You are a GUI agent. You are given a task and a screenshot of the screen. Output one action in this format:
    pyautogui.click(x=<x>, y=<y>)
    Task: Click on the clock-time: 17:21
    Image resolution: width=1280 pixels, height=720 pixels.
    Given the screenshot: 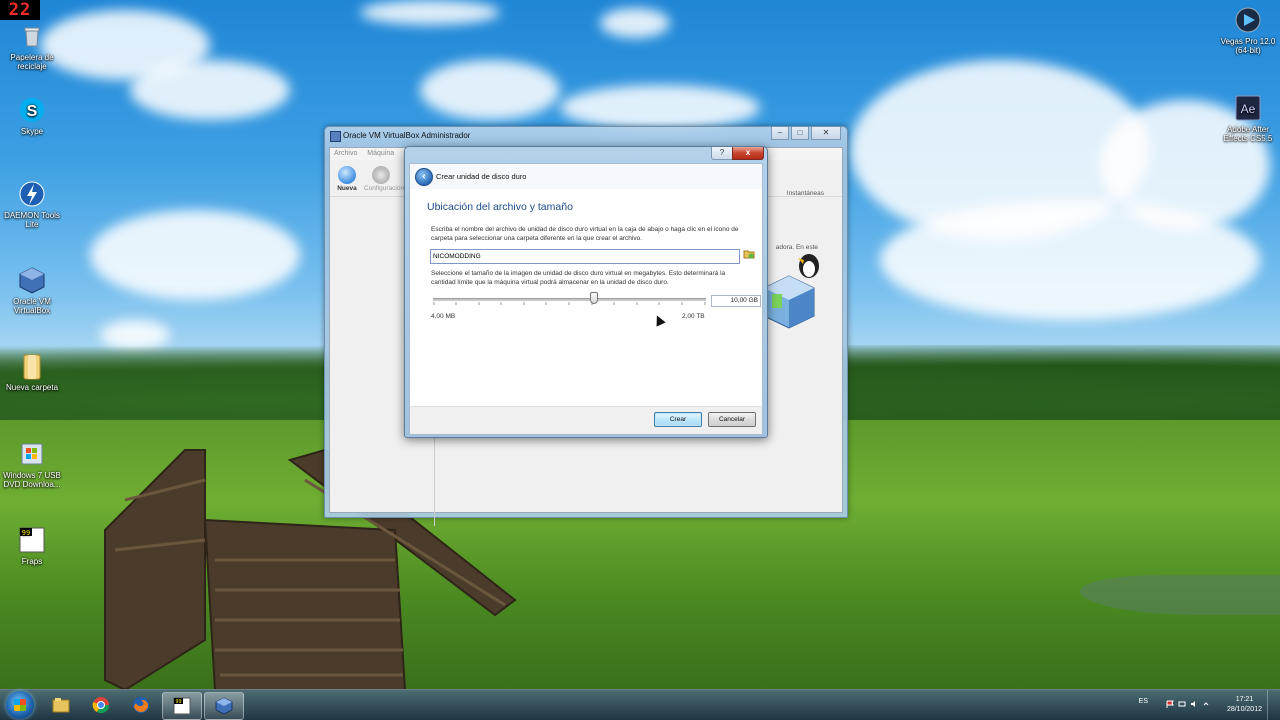 What is the action you would take?
    pyautogui.click(x=1244, y=699)
    